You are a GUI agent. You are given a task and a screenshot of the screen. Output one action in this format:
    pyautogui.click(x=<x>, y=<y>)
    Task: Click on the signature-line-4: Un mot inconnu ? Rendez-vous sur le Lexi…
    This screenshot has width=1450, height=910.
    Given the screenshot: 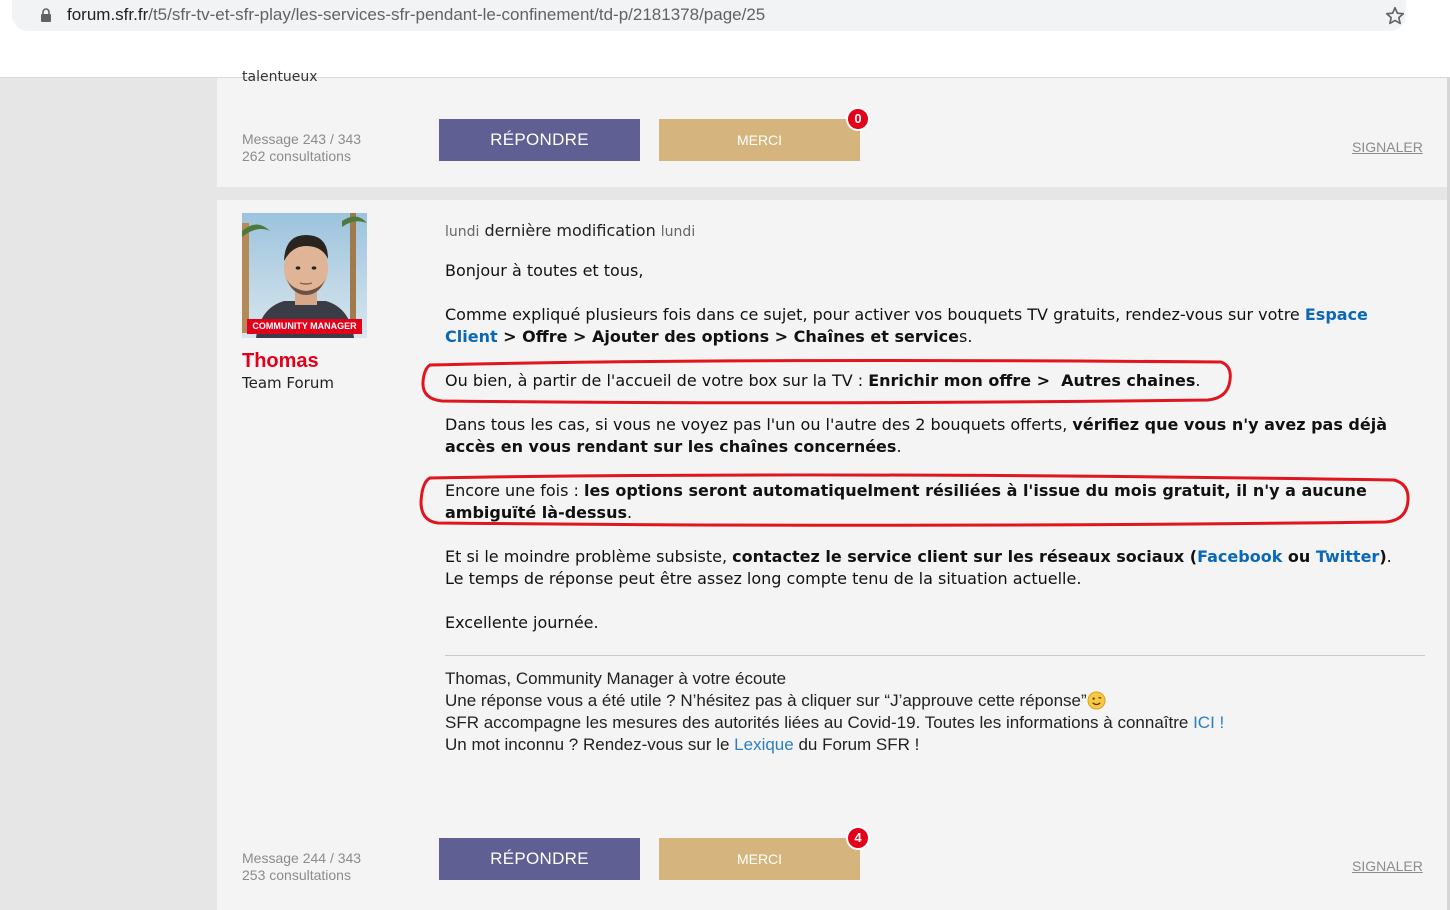 What is the action you would take?
    pyautogui.click(x=682, y=744)
    